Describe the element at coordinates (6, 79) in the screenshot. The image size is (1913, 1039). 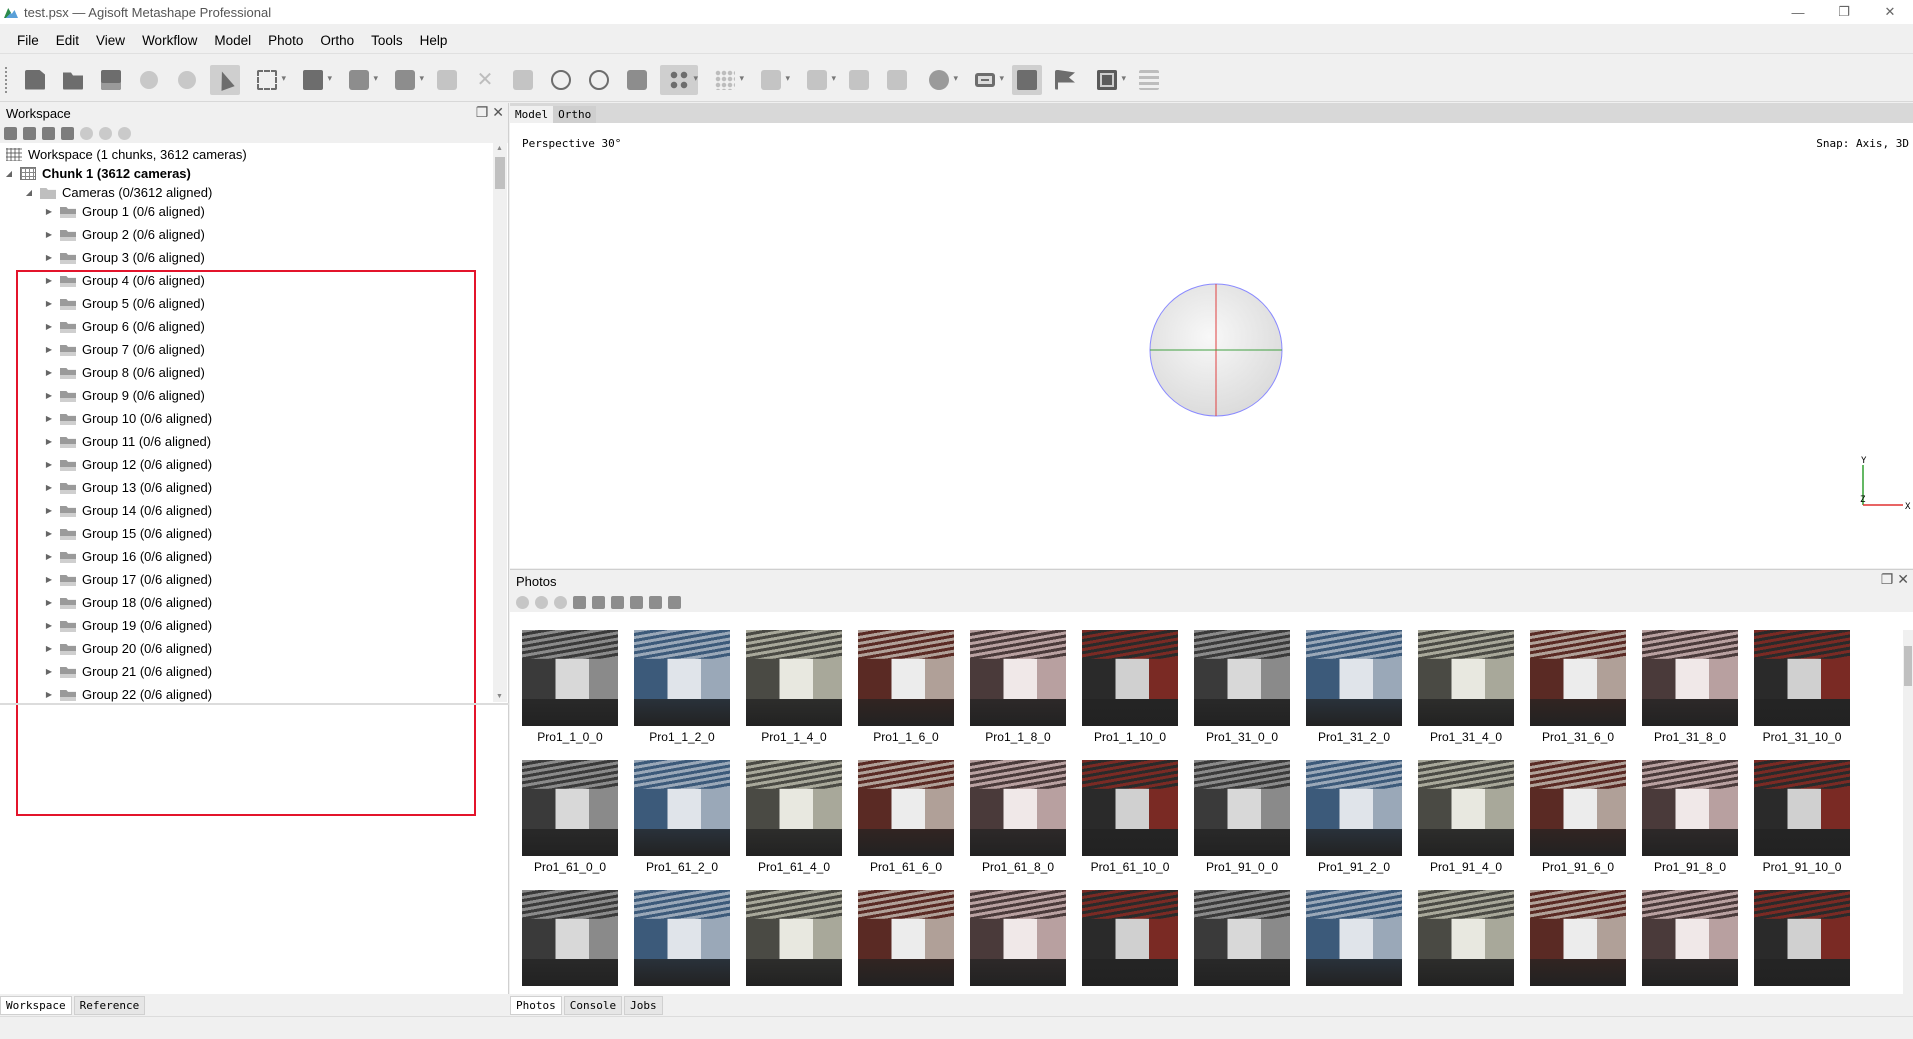
I see `toolbar-grip` at that location.